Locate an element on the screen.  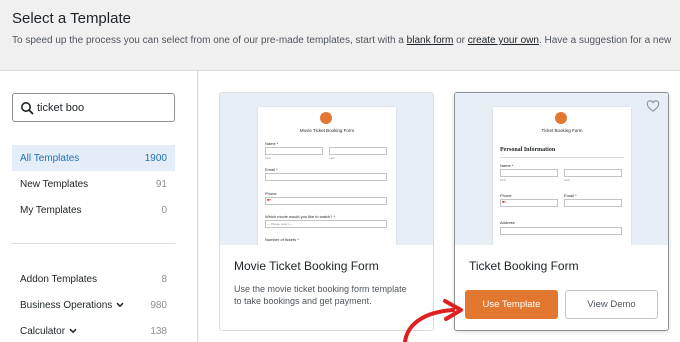
template-title: Movie Ticket Booking Form is located at coordinates (306, 266).